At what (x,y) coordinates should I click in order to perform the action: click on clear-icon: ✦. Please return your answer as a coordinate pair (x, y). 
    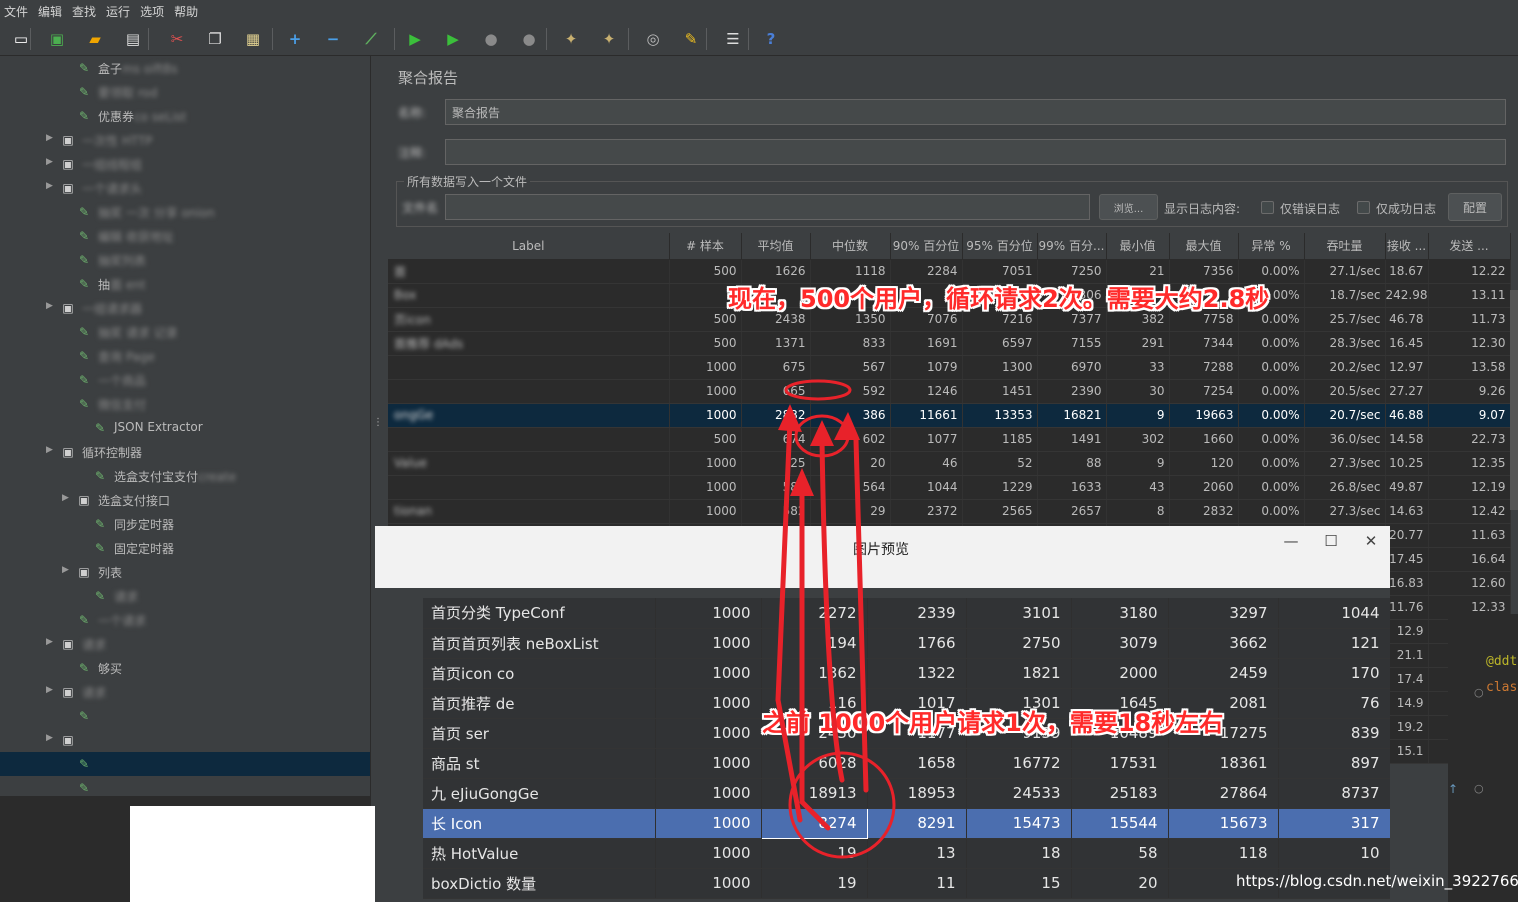
    Looking at the image, I should click on (571, 39).